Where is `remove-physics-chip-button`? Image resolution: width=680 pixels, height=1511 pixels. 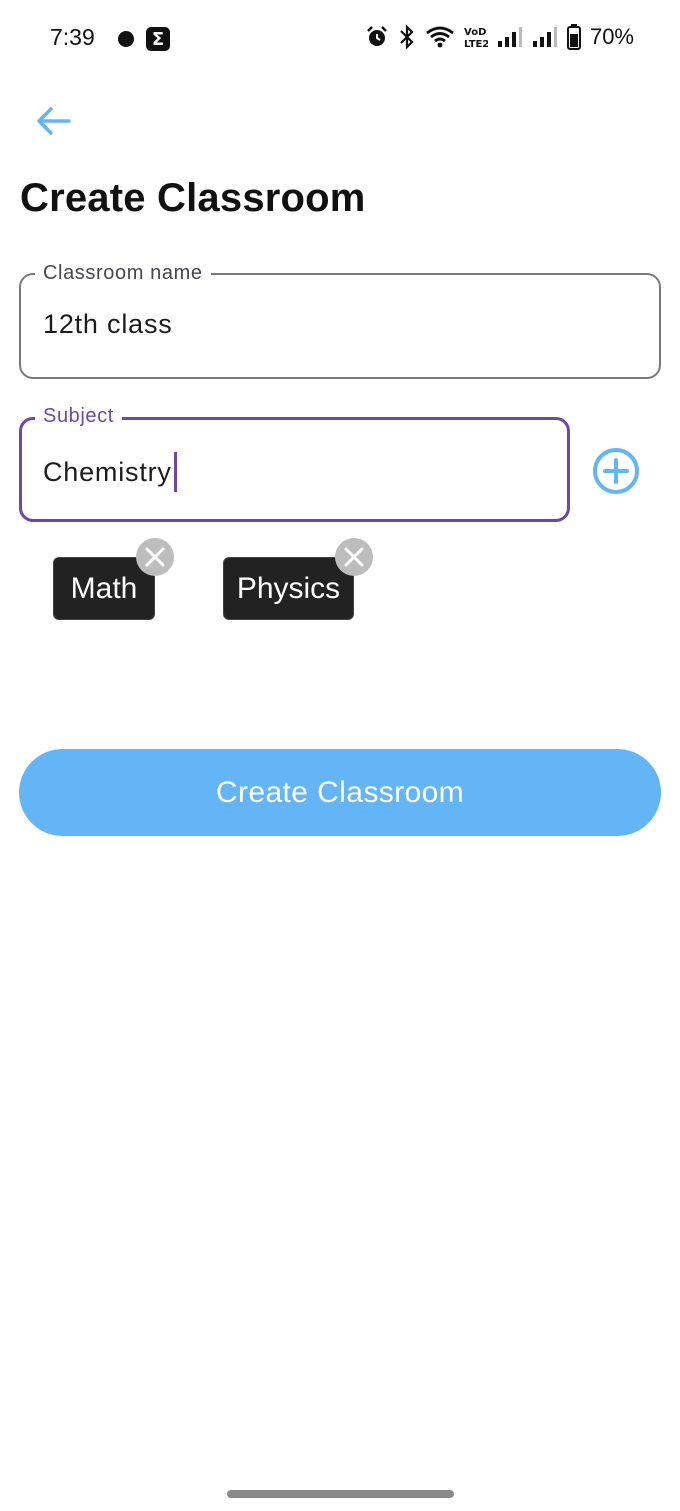
remove-physics-chip-button is located at coordinates (354, 557).